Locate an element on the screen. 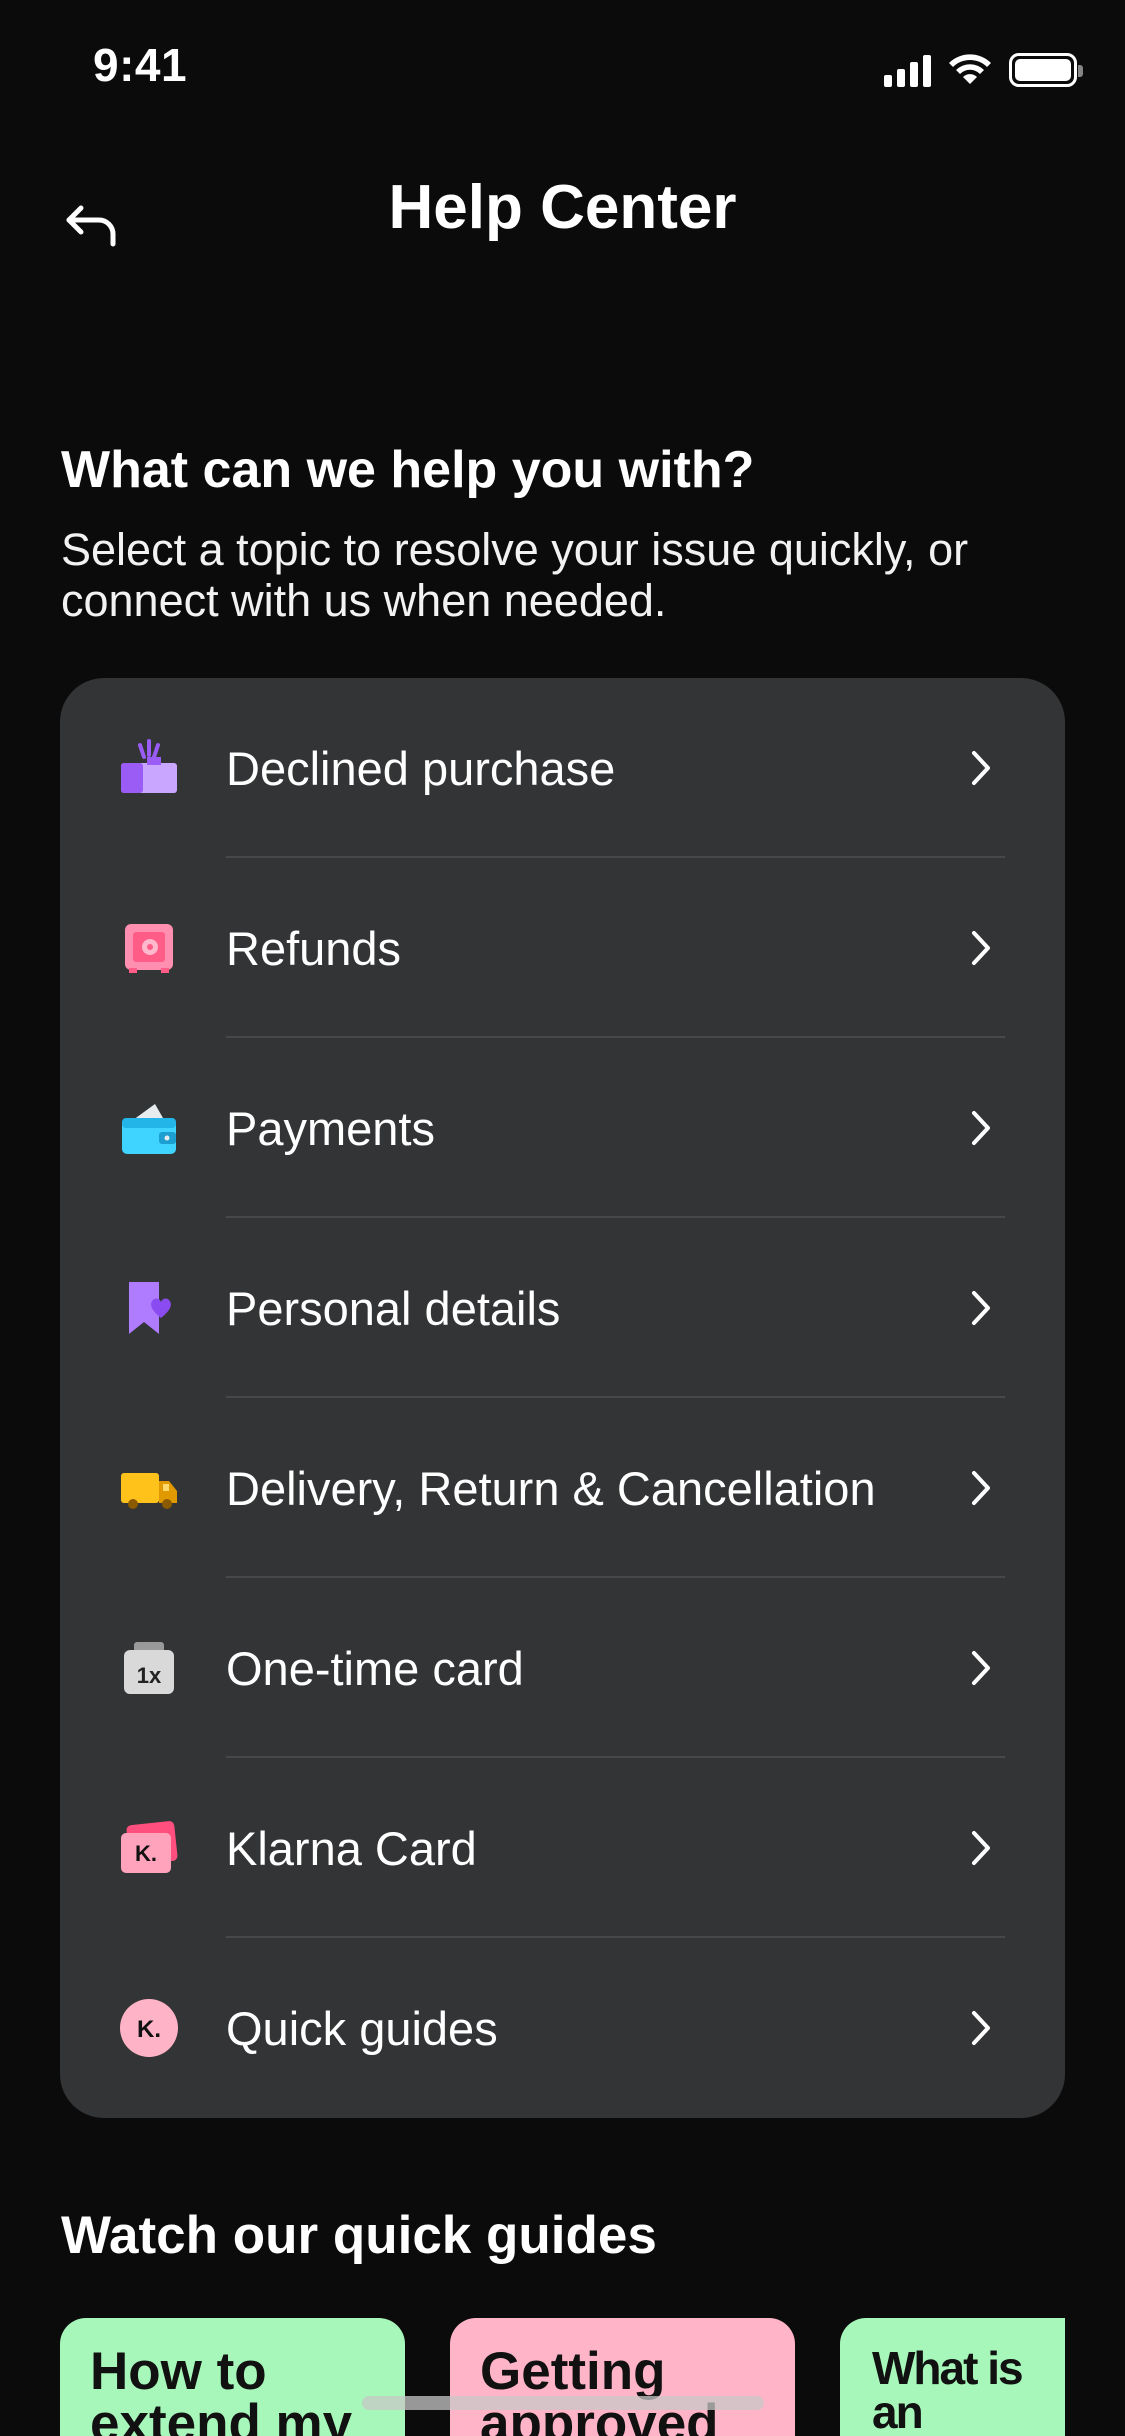  klarna-badge-icon: K. is located at coordinates (149, 2028).